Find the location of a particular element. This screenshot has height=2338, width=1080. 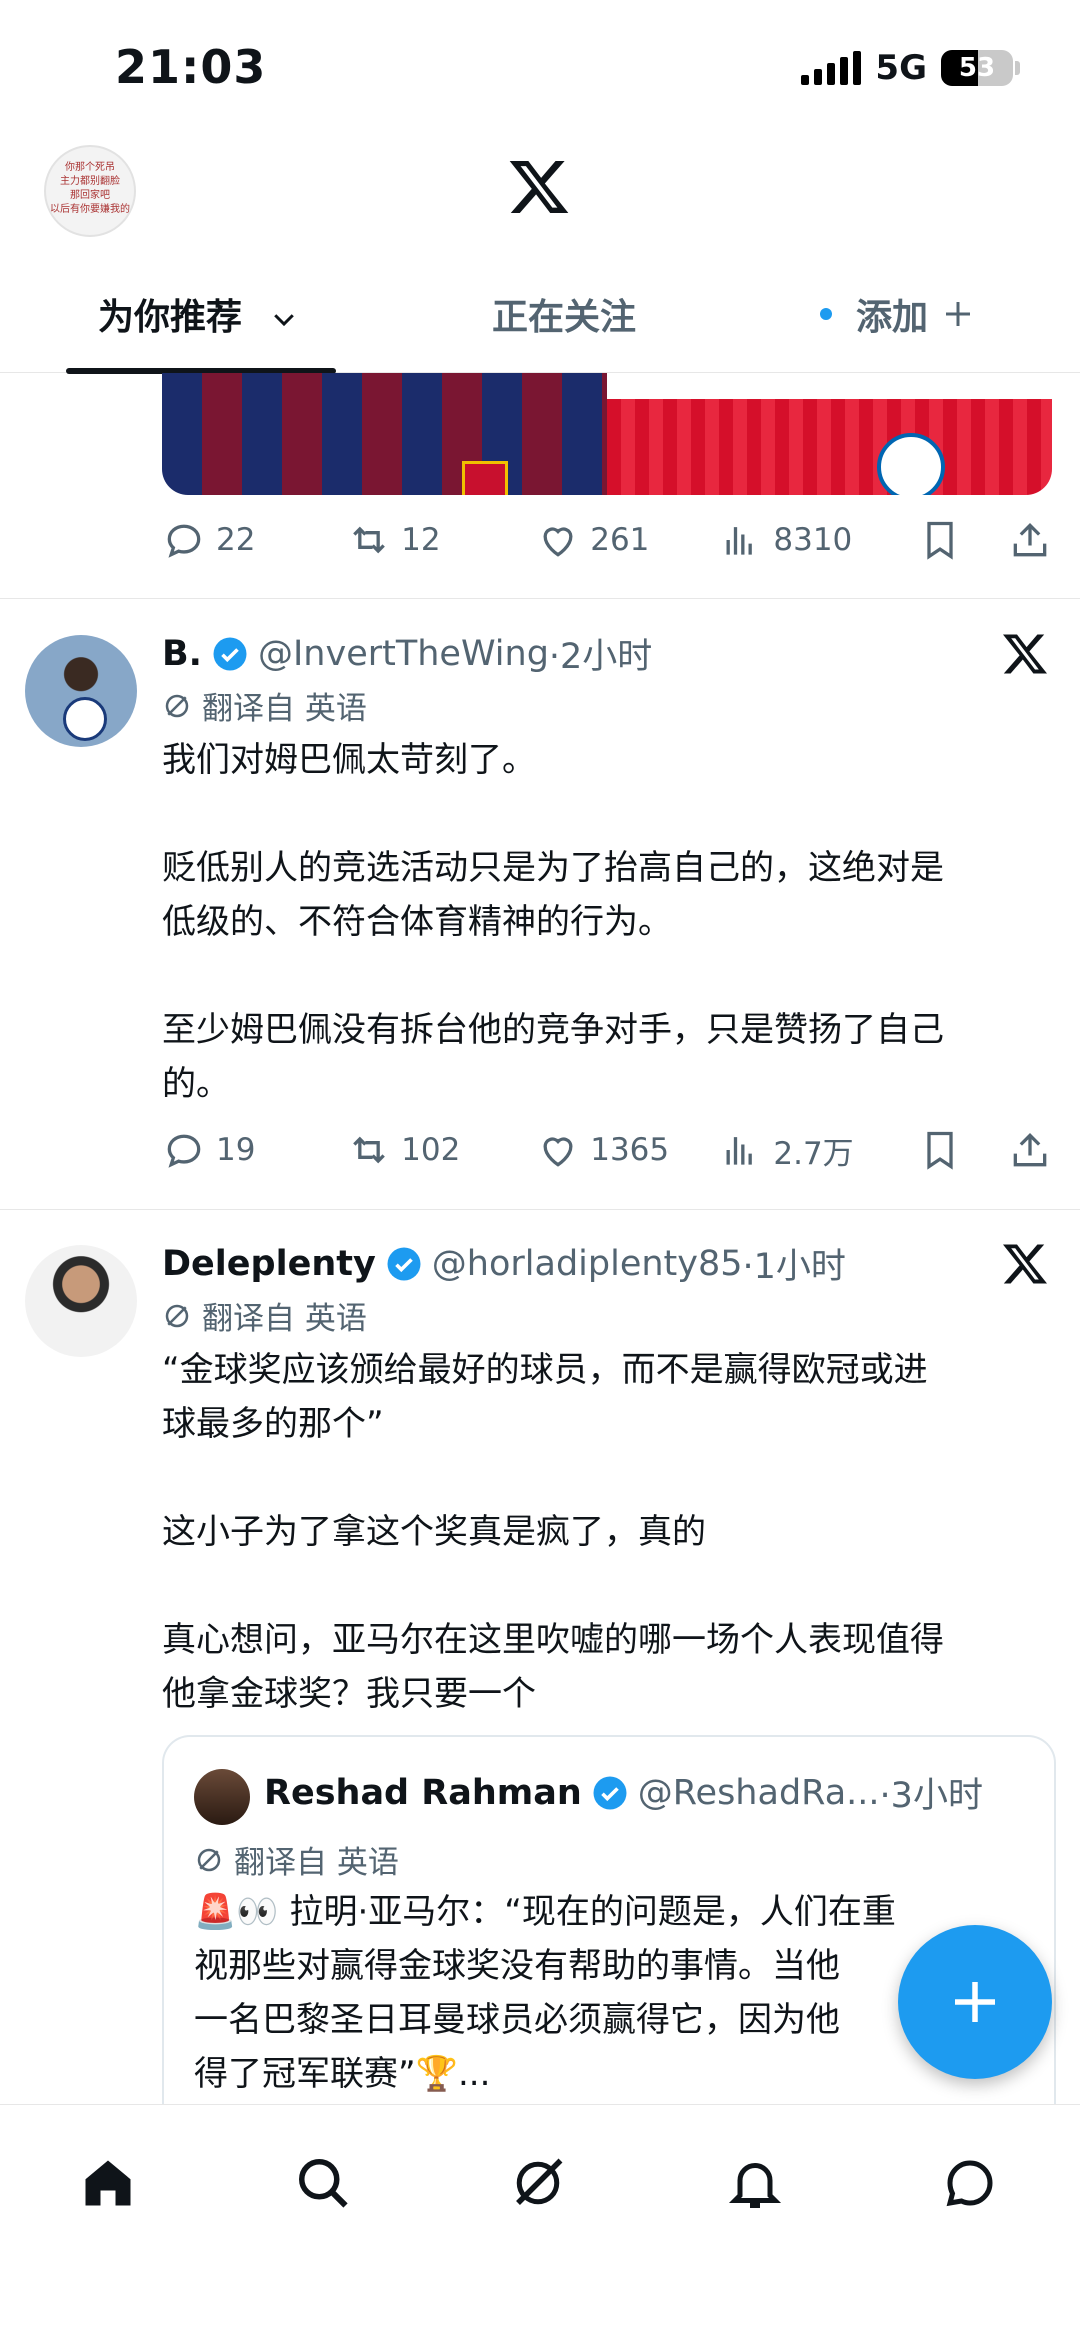

tweet-time: ·2小时 is located at coordinates (600, 657).